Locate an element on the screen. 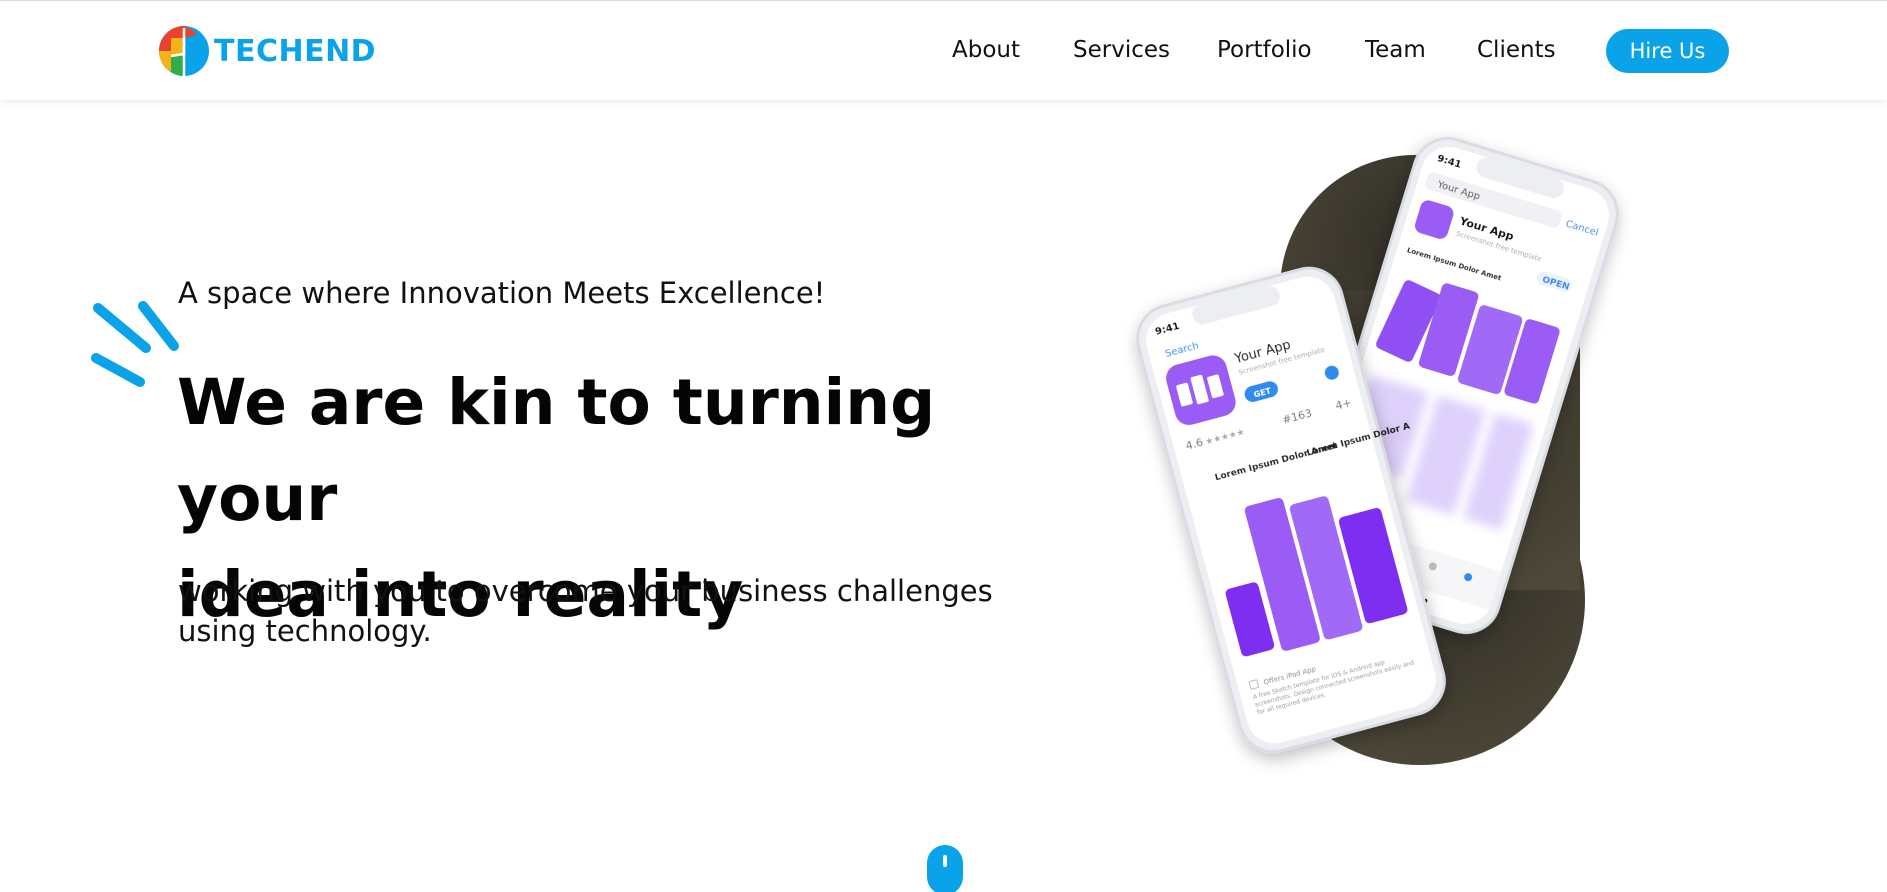 This screenshot has width=1887, height=892. nav-team: Team is located at coordinates (1395, 50).